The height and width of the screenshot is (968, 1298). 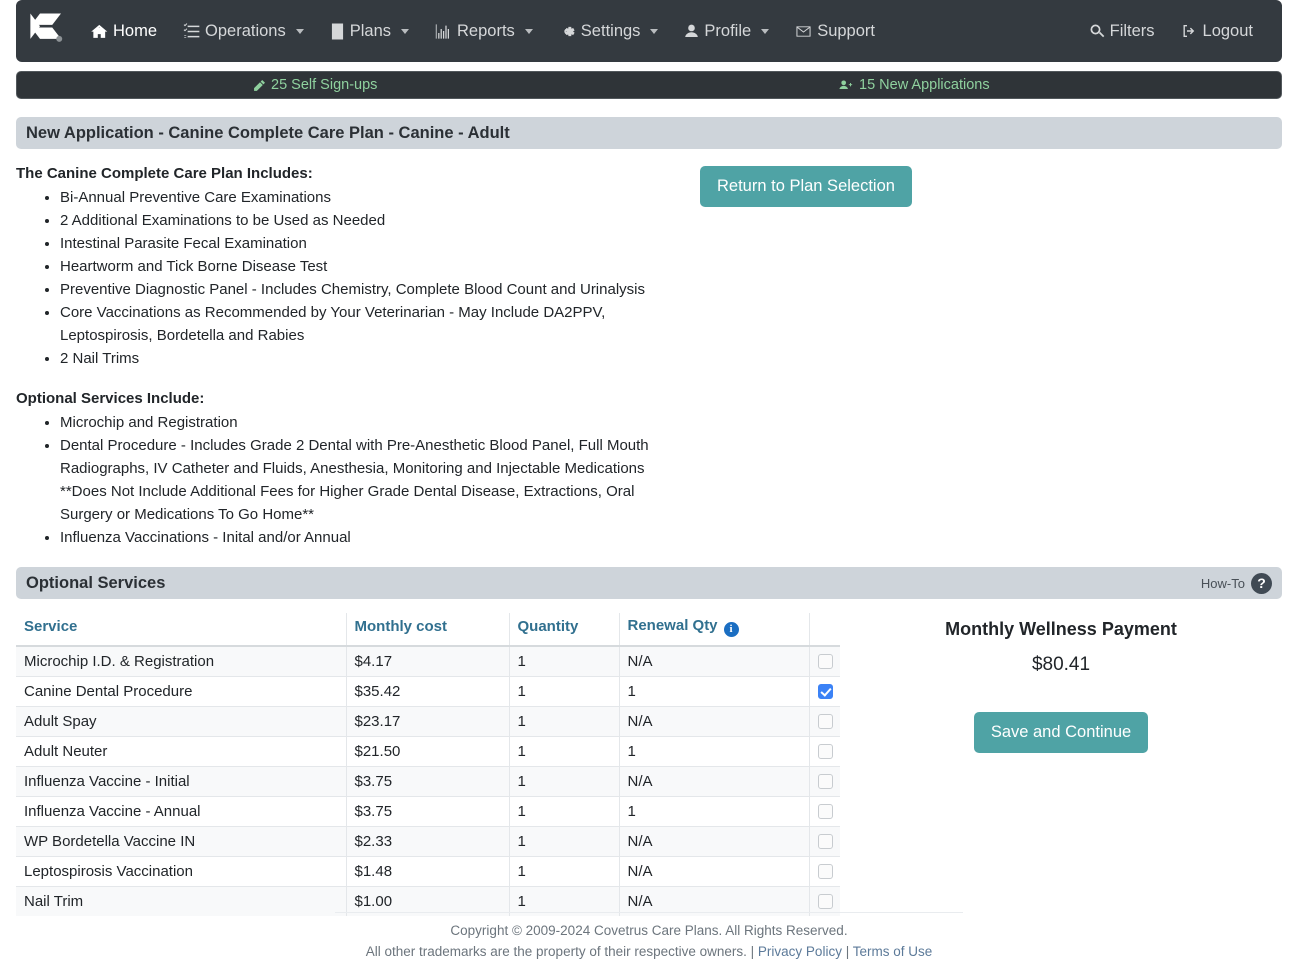 What do you see at coordinates (731, 629) in the screenshot?
I see `info-icon: i` at bounding box center [731, 629].